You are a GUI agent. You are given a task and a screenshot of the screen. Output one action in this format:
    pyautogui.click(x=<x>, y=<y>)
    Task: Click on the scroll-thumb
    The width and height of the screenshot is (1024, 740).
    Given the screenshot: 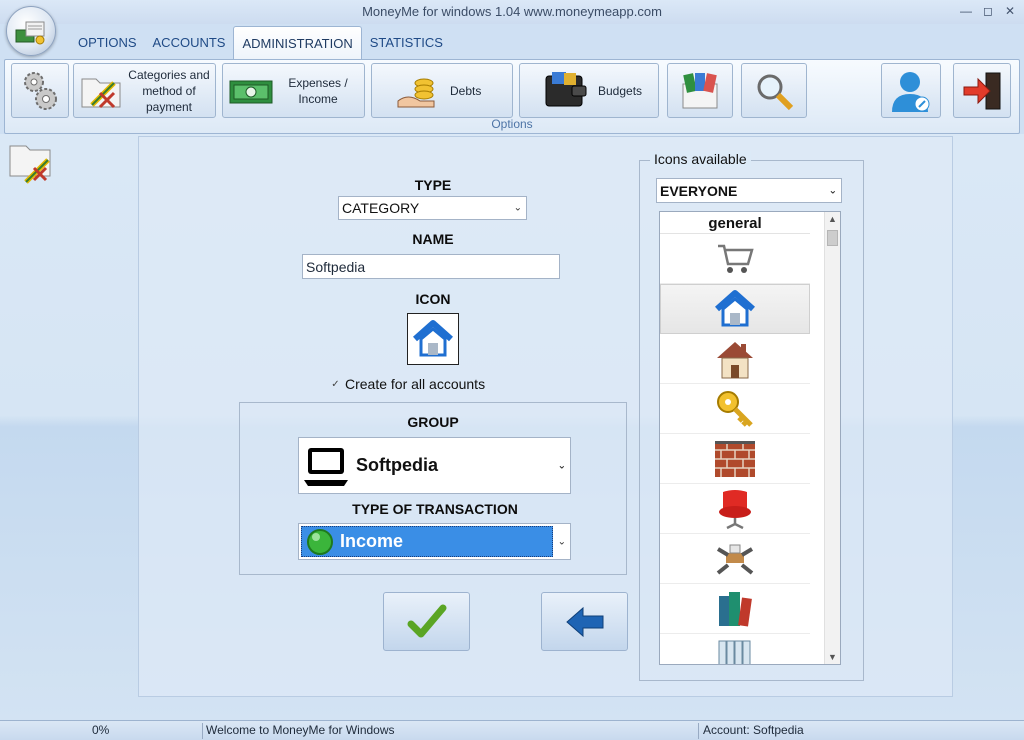 What is the action you would take?
    pyautogui.click(x=832, y=238)
    